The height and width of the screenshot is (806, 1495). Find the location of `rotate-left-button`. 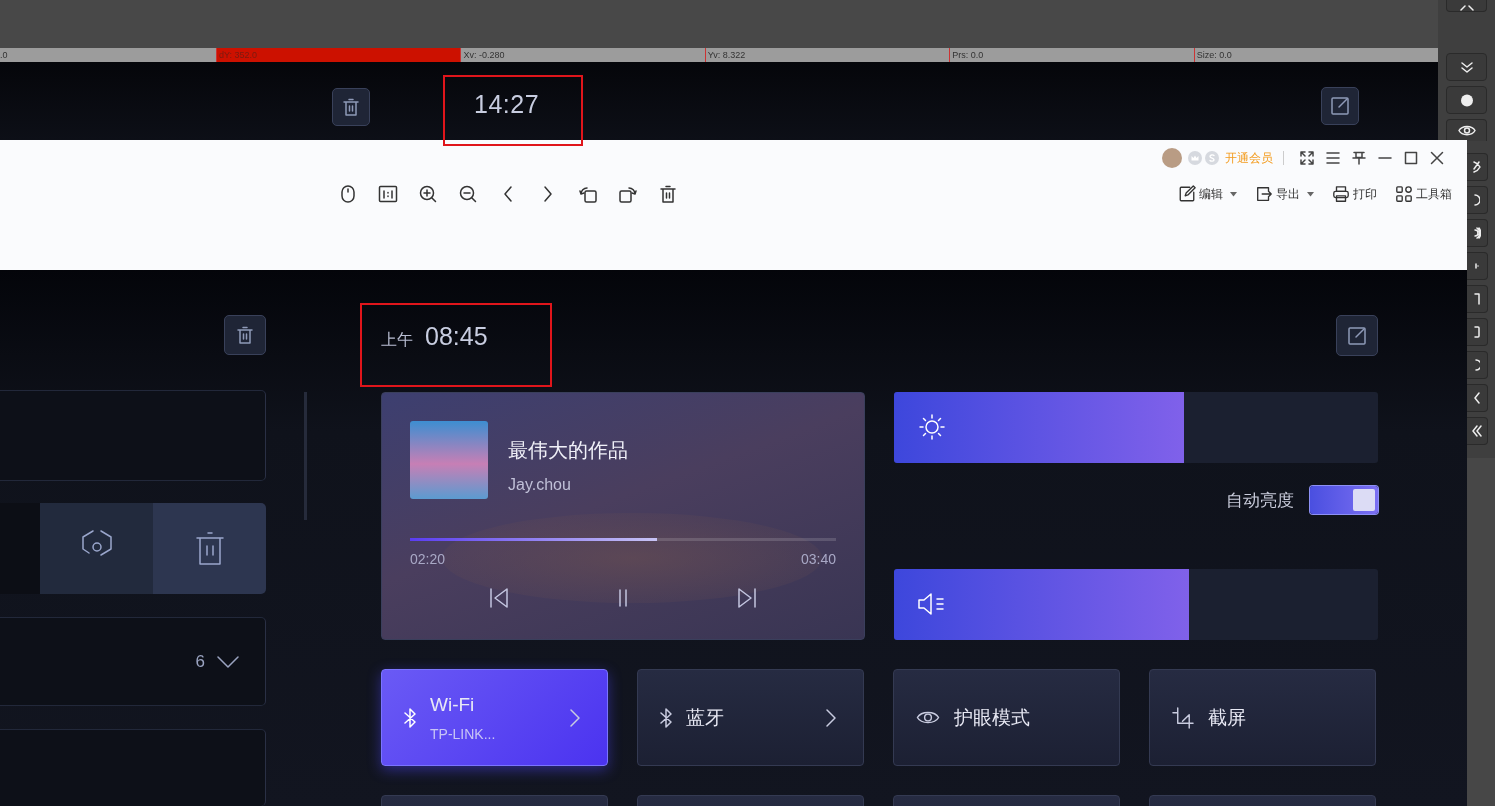

rotate-left-button is located at coordinates (588, 194).